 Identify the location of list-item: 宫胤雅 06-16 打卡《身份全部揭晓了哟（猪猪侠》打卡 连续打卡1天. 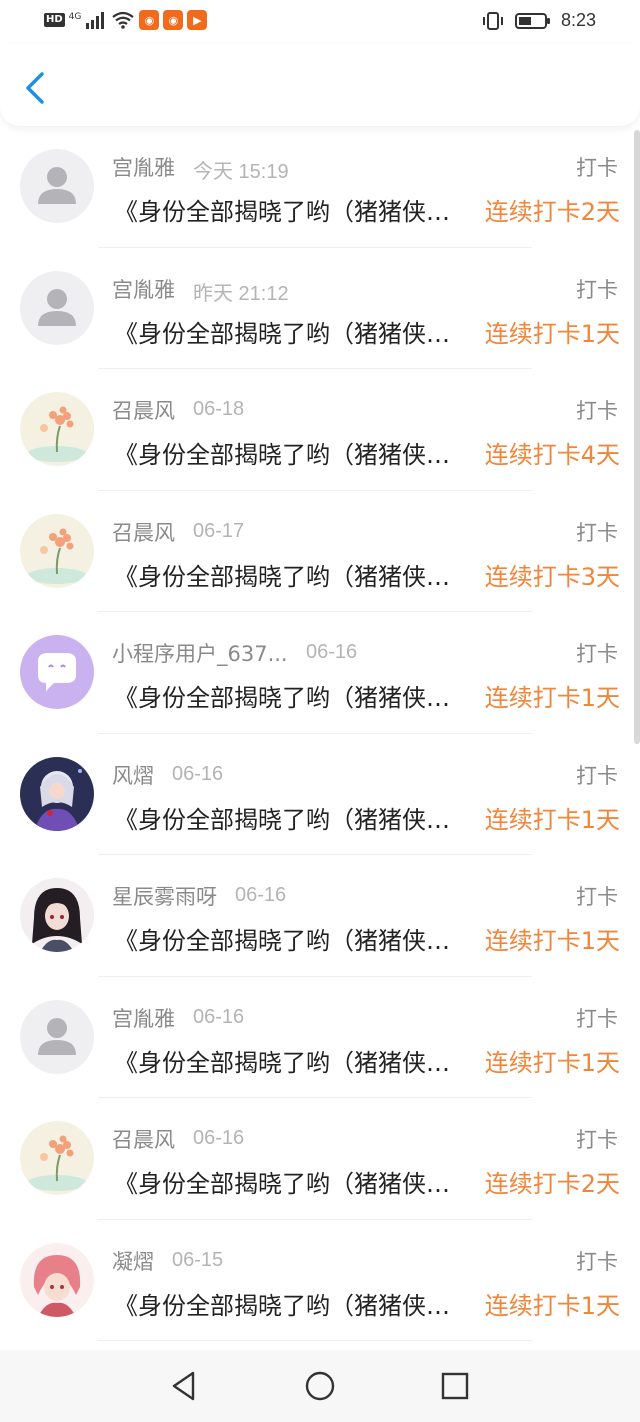
(320, 1037).